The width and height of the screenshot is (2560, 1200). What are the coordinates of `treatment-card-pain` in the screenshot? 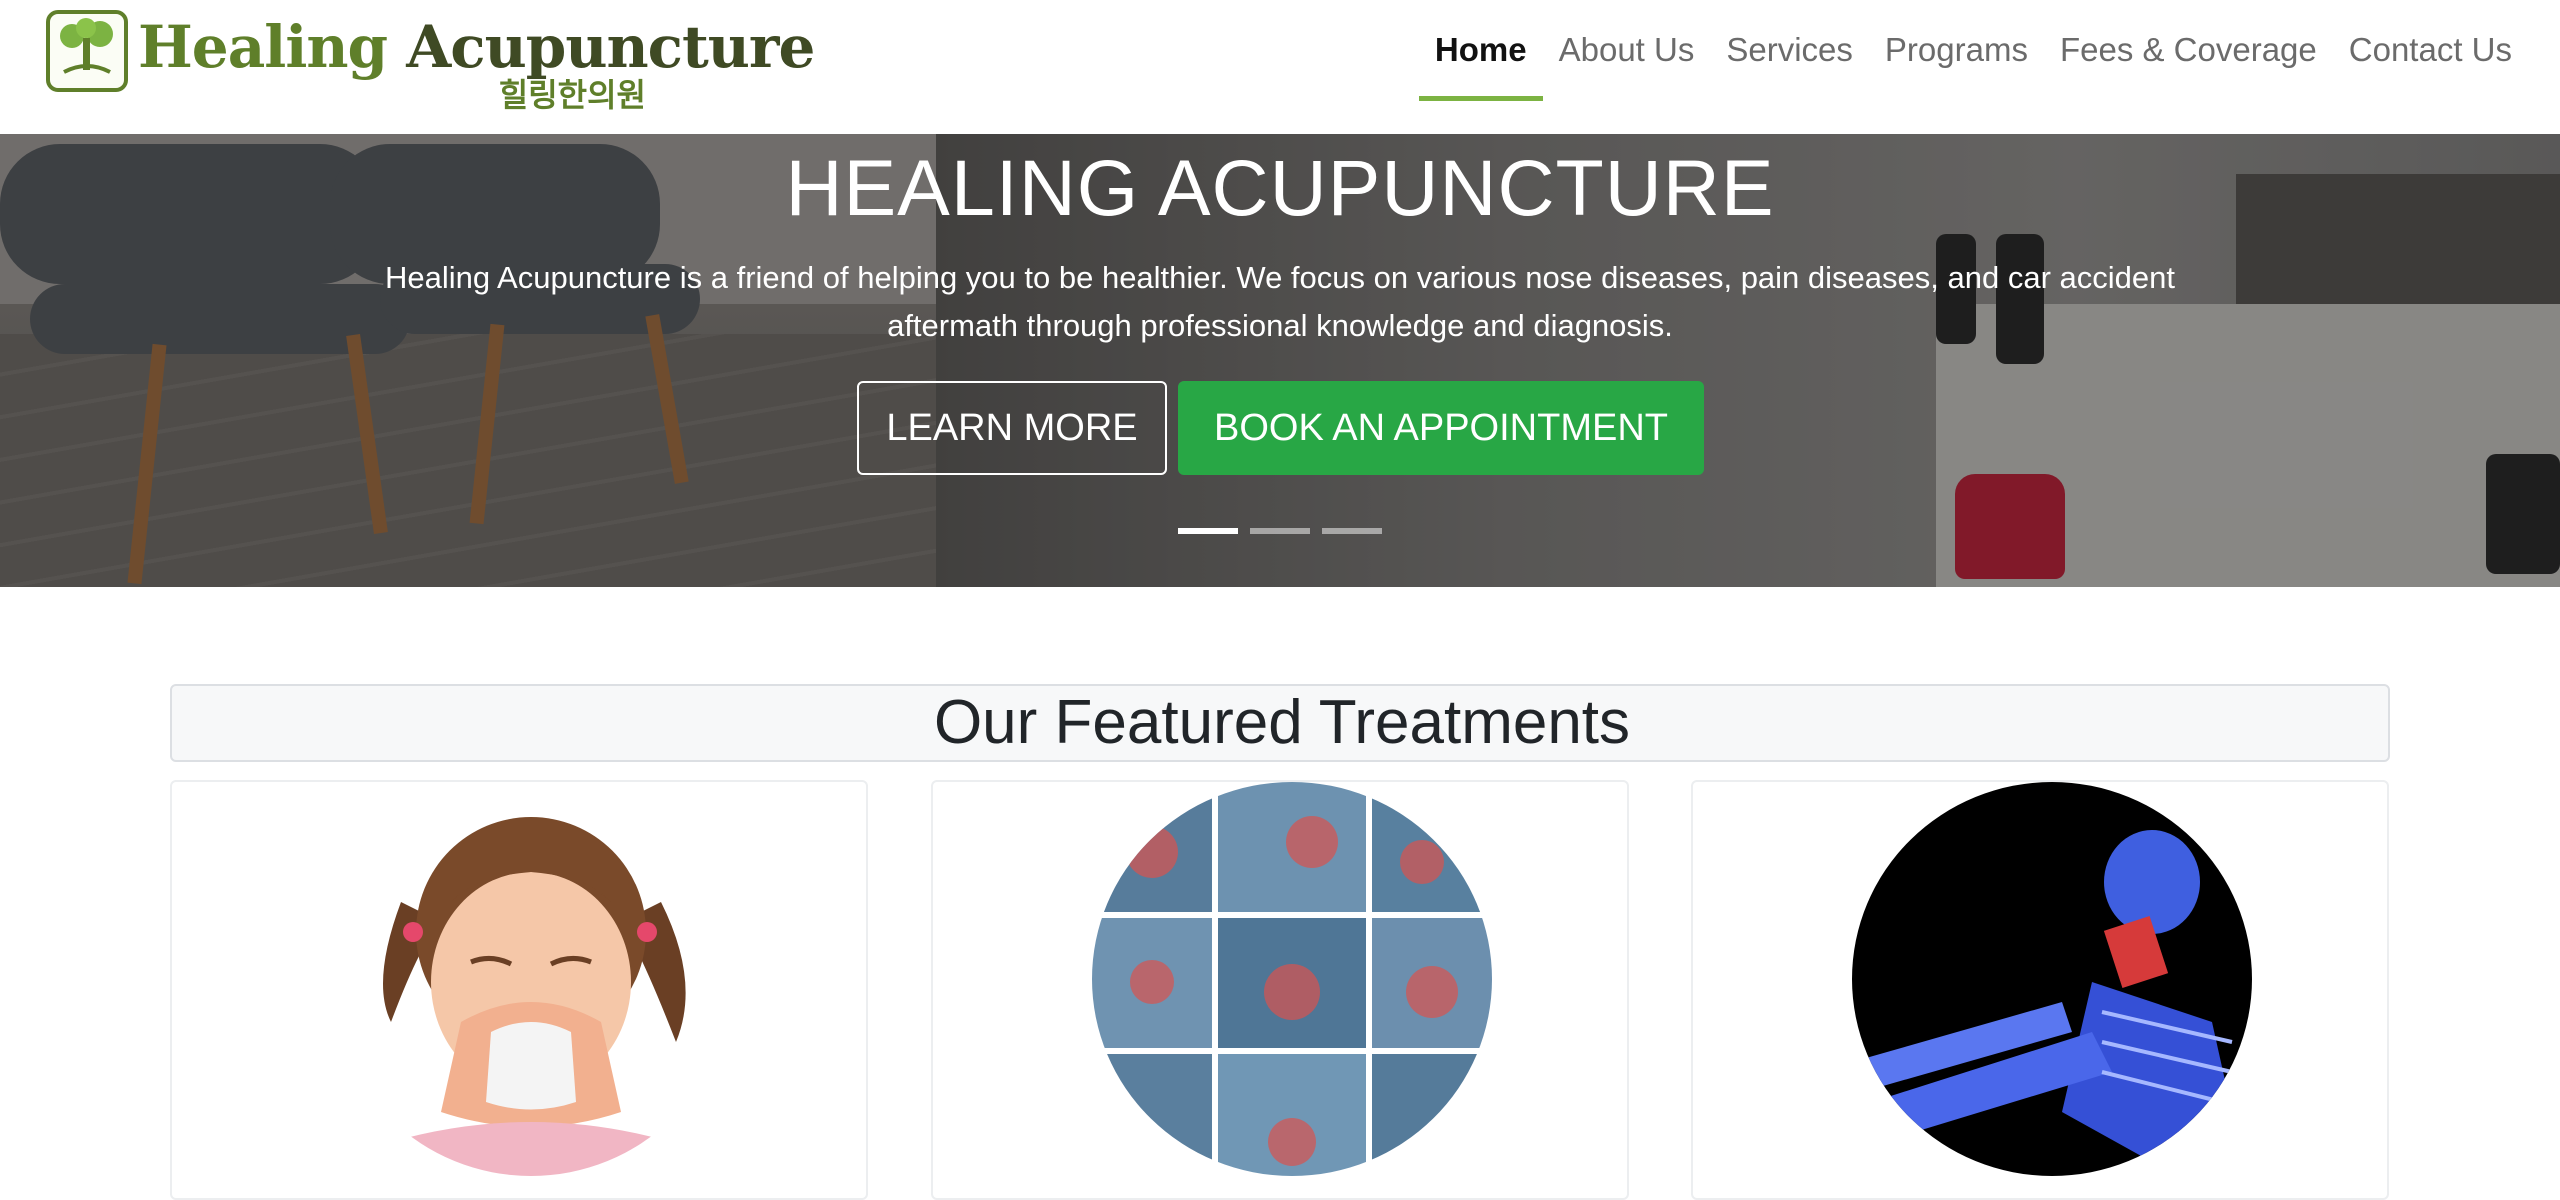 It's located at (1280, 990).